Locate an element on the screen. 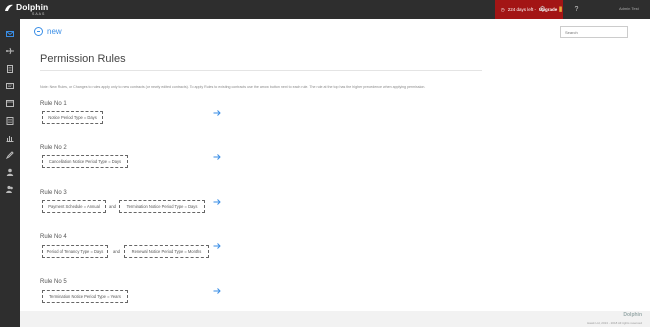  plane-icon is located at coordinates (10, 51).